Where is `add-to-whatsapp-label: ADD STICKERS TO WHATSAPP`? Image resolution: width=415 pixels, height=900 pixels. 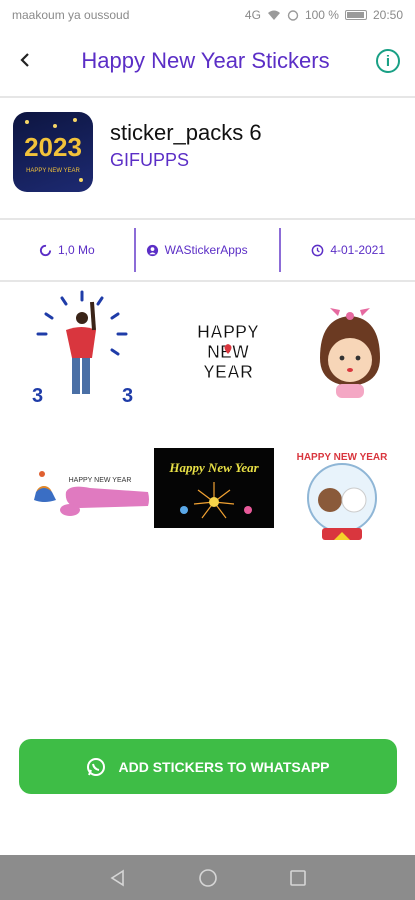
add-to-whatsapp-label: ADD STICKERS TO WHATSAPP is located at coordinates (224, 766).